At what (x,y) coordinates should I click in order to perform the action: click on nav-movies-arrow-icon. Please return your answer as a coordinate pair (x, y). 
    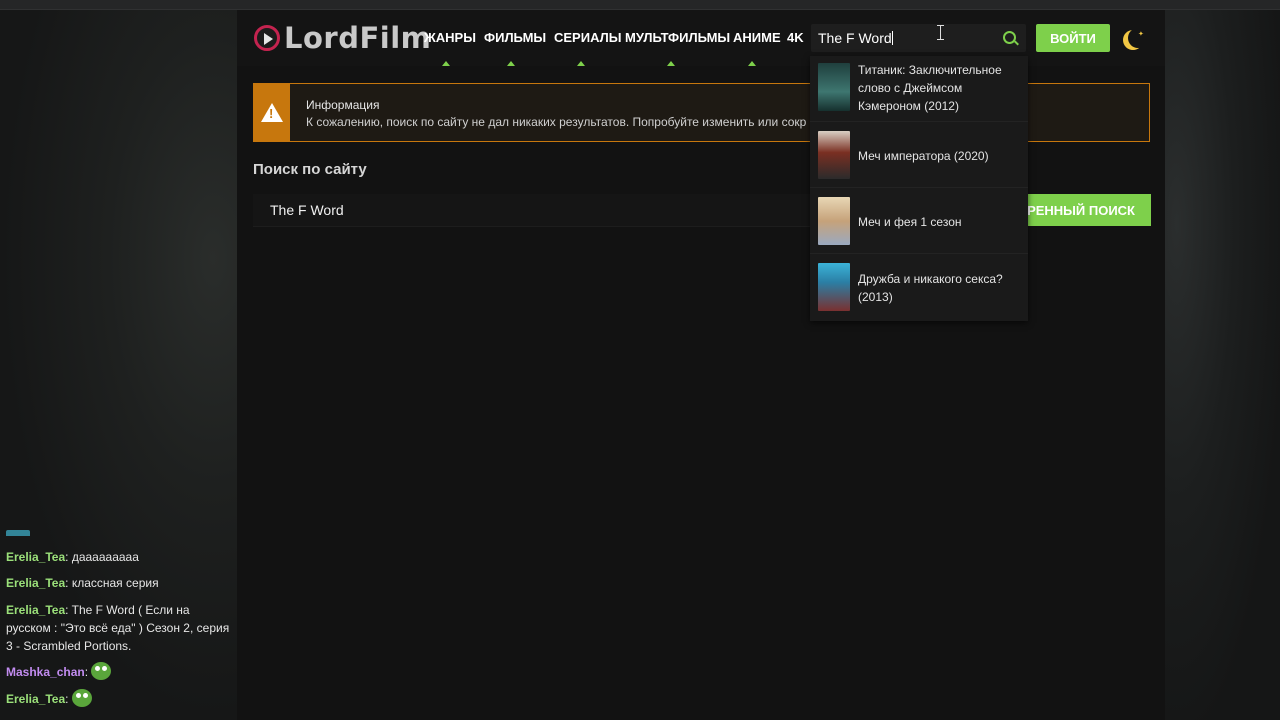
    Looking at the image, I should click on (511, 63).